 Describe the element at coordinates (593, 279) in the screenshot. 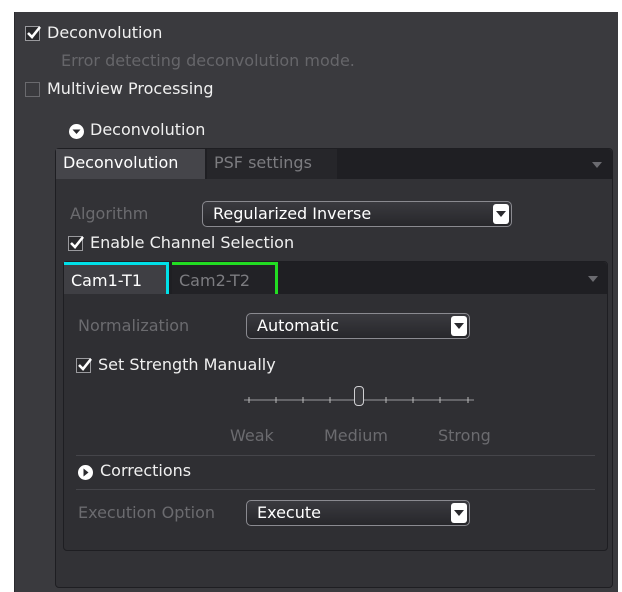

I see `channel-tab-overflow-arrow-icon` at that location.